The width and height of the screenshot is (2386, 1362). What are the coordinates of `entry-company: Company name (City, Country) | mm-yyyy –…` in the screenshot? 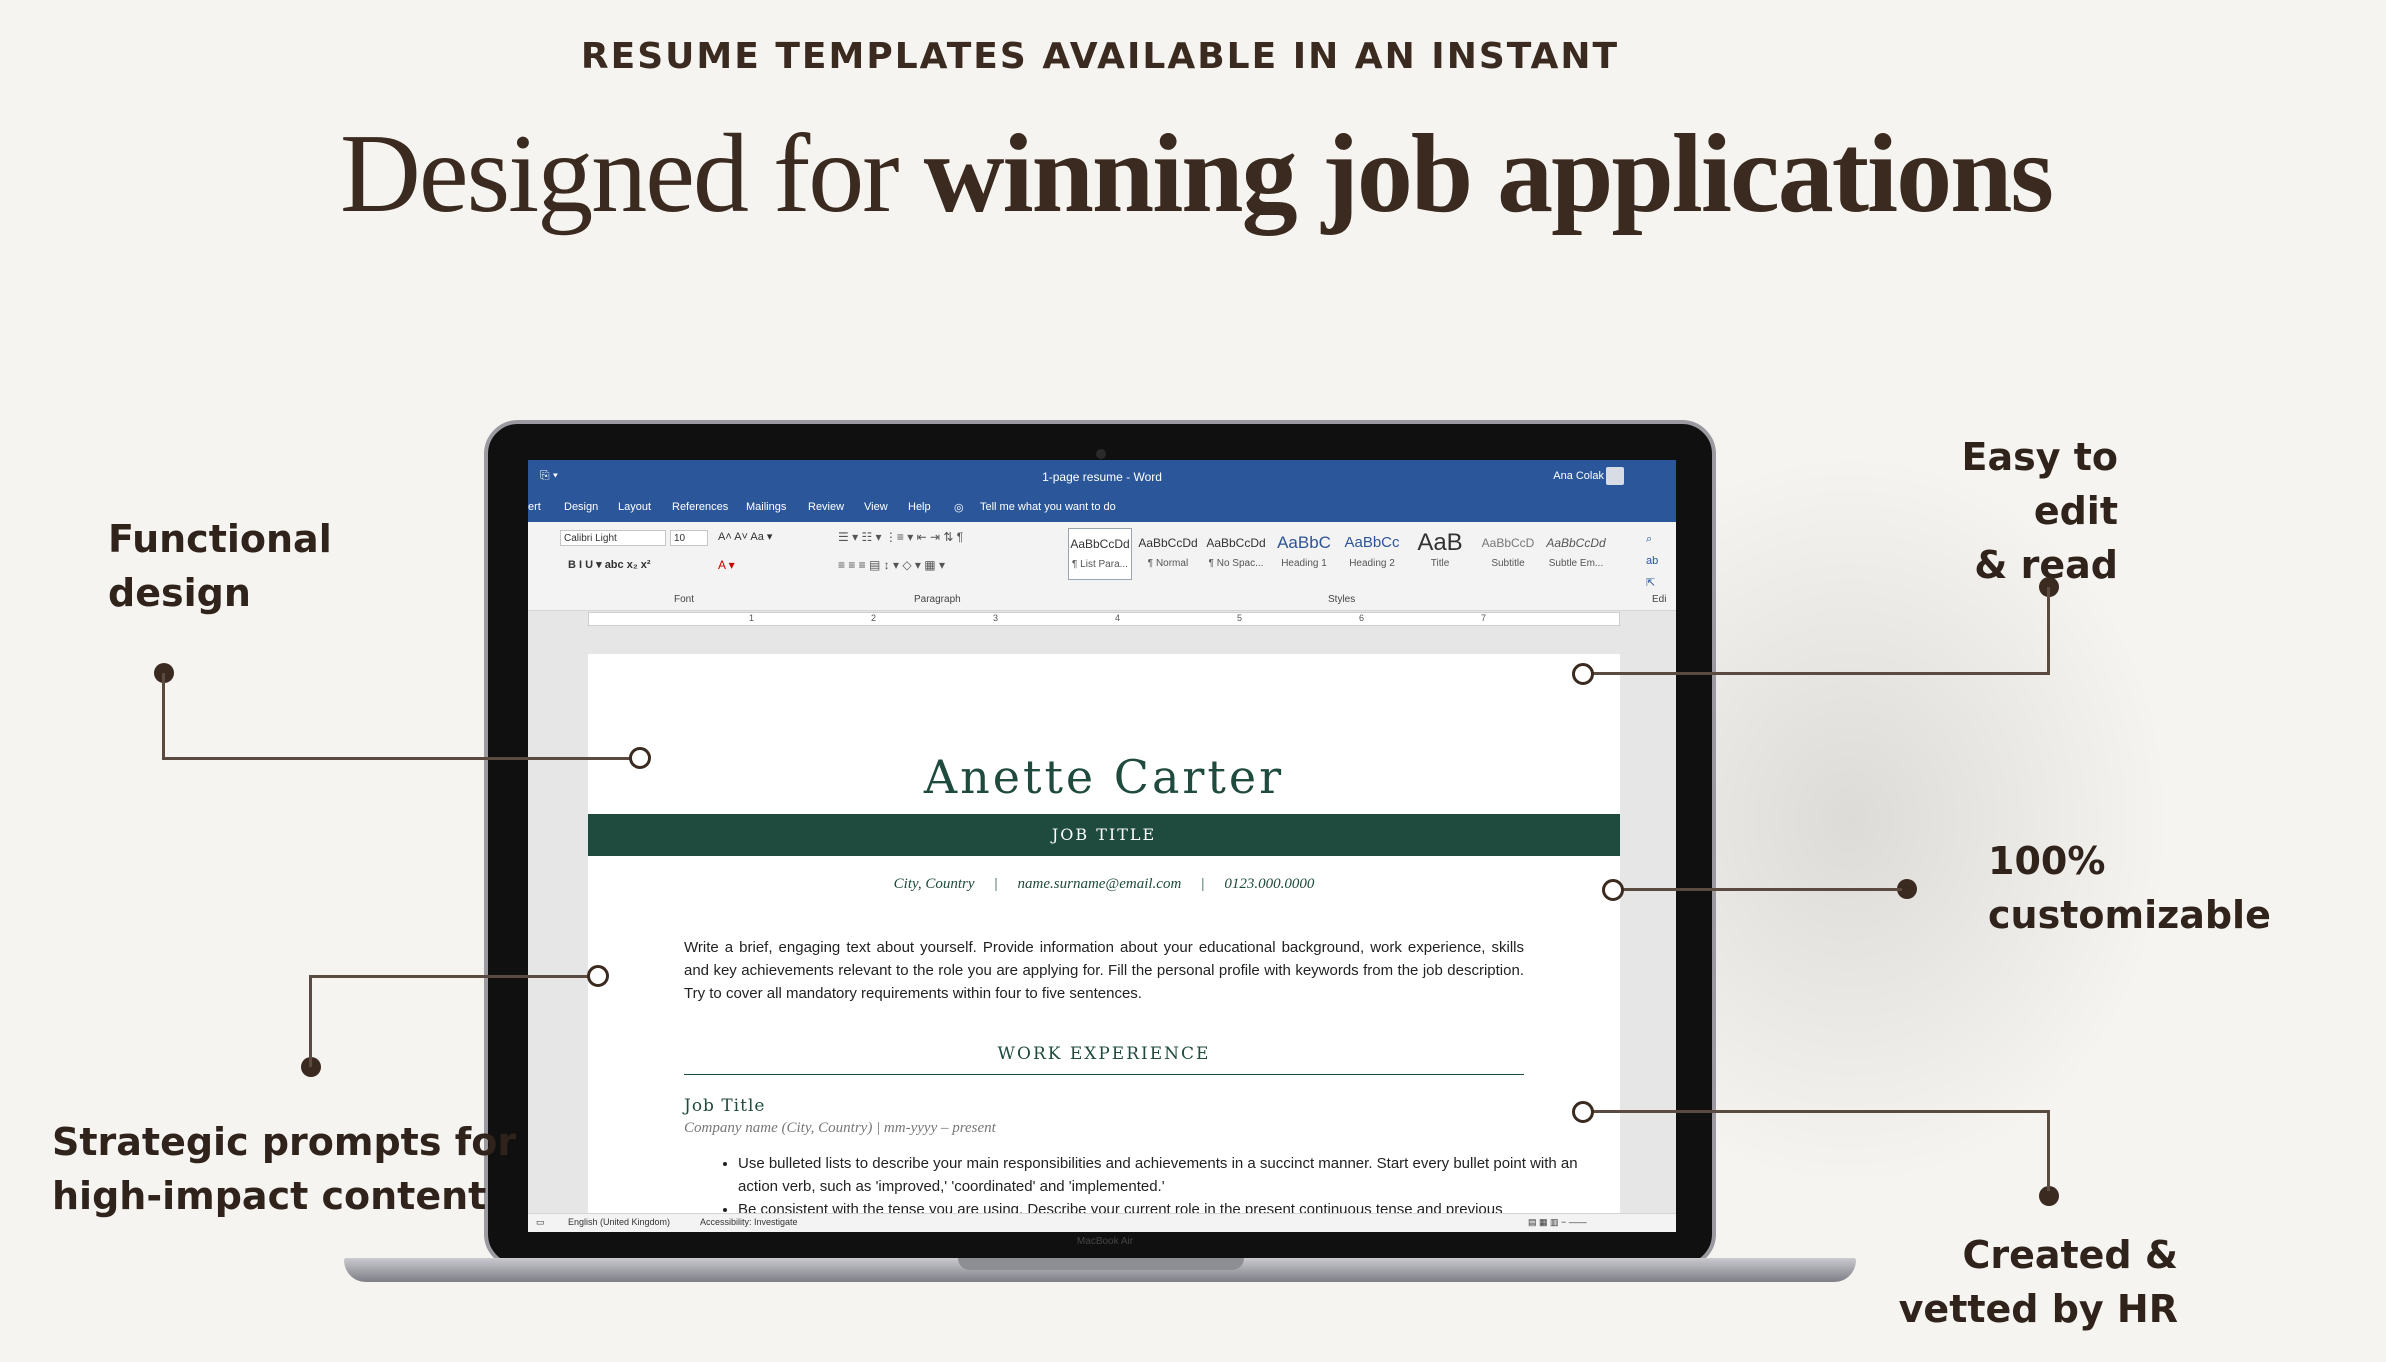 It's located at (840, 1128).